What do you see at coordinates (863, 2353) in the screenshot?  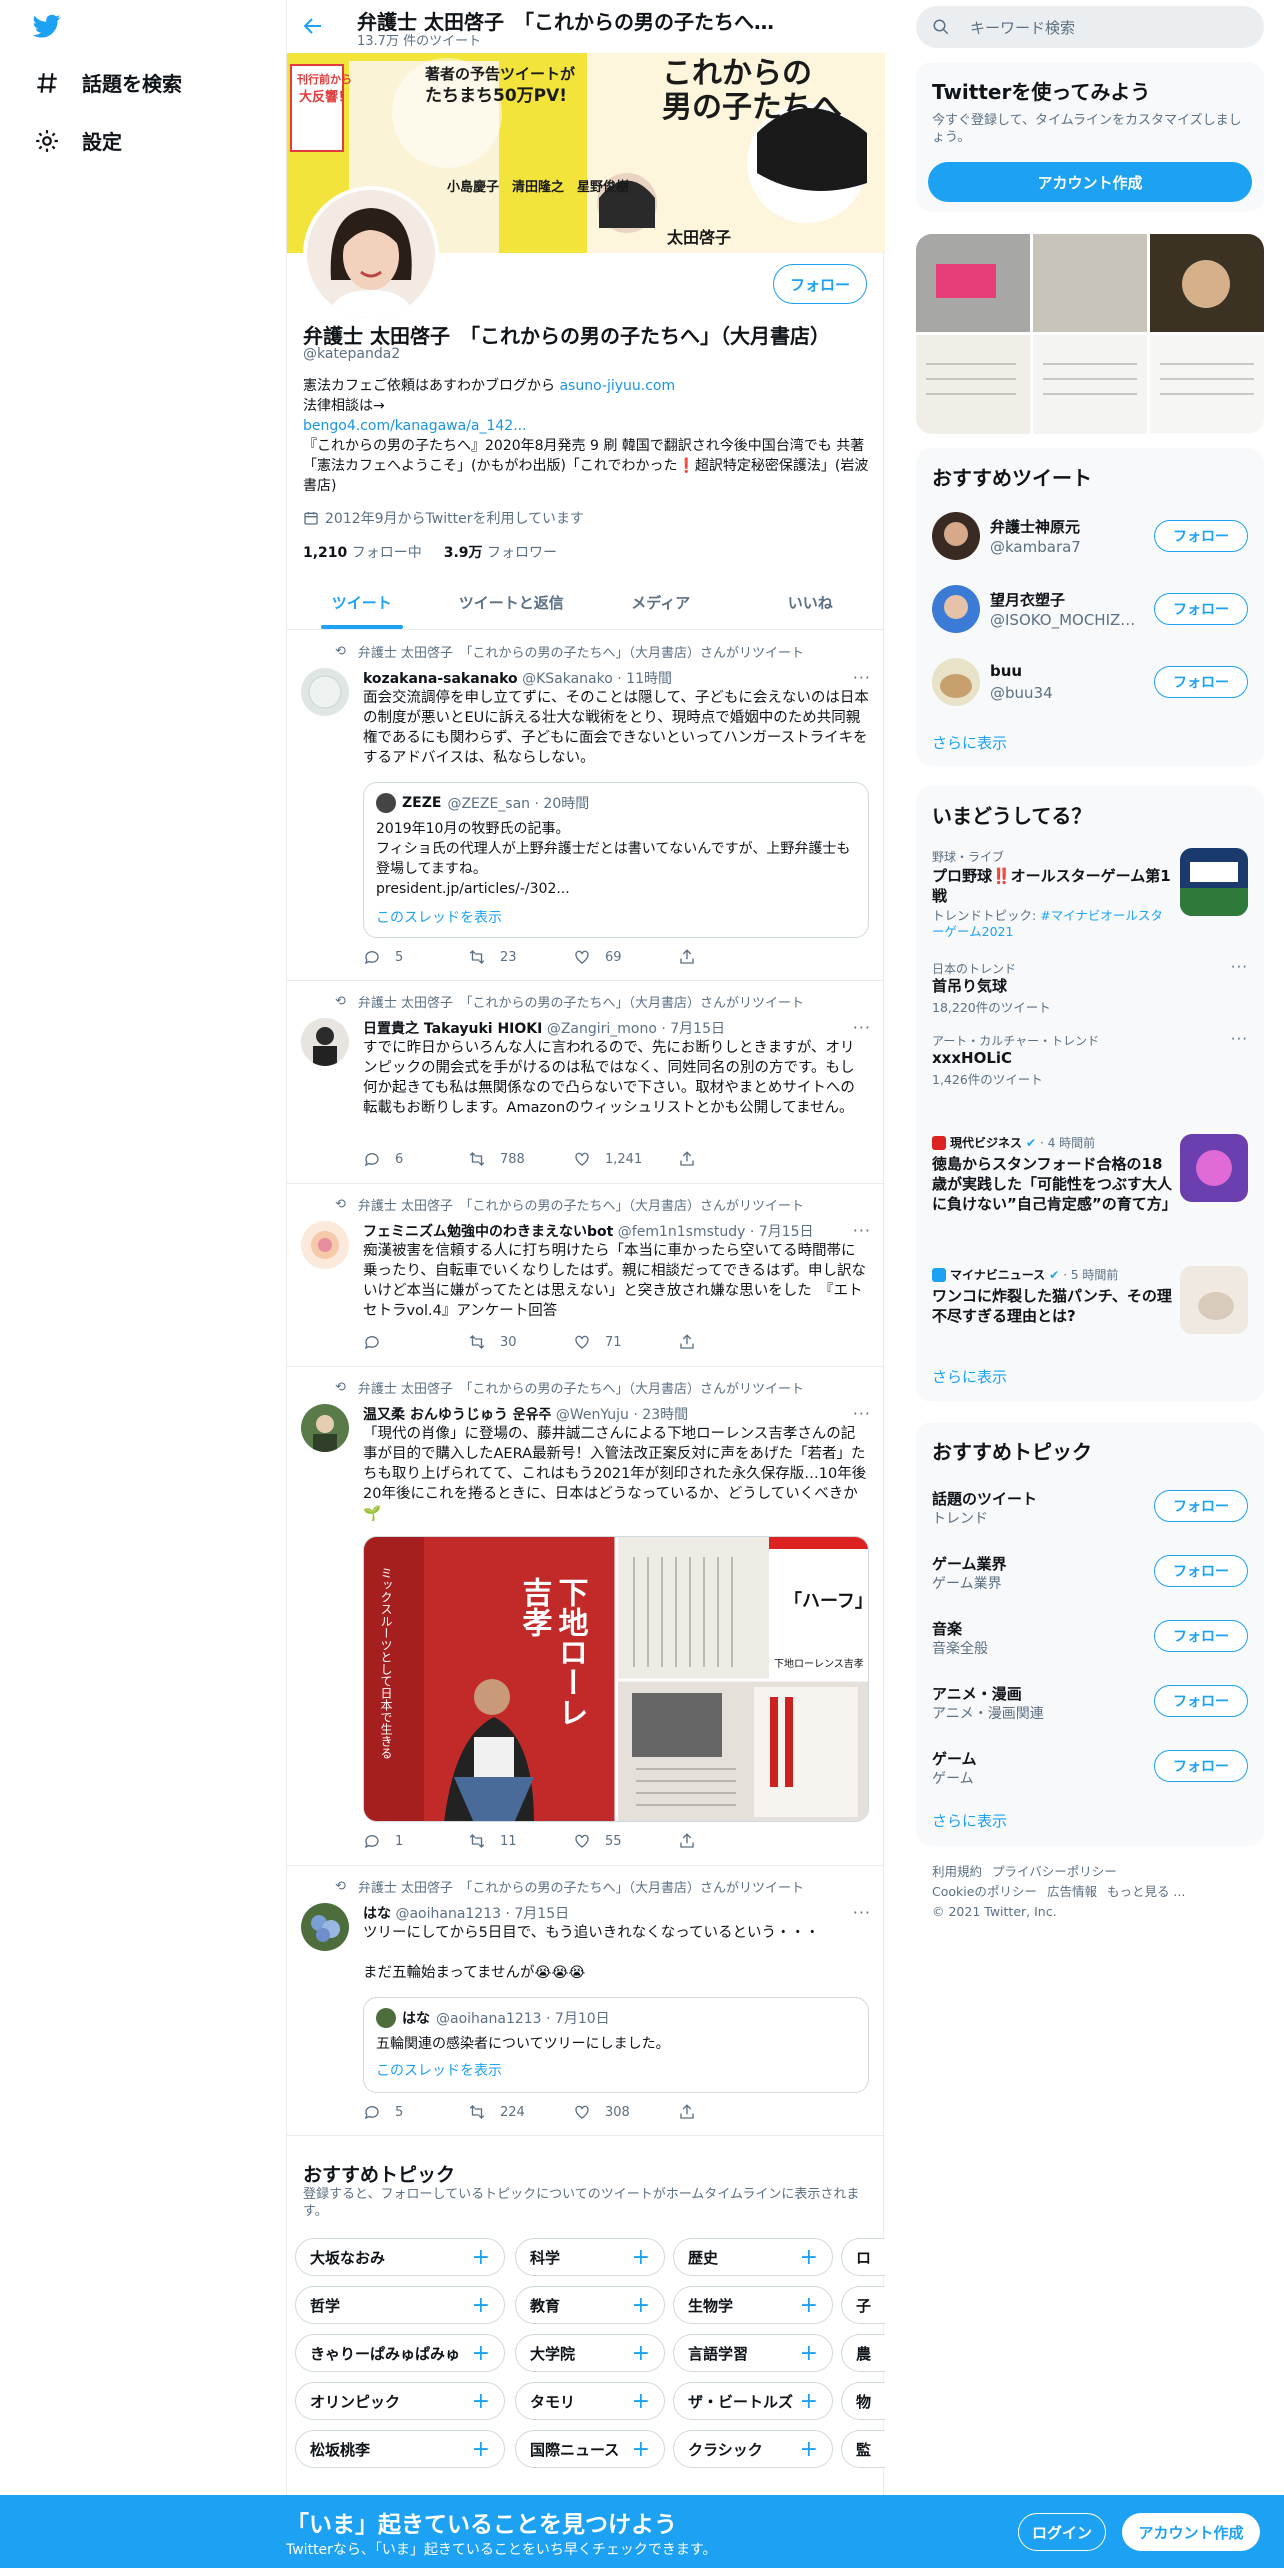 I see `topic-chip: 農` at bounding box center [863, 2353].